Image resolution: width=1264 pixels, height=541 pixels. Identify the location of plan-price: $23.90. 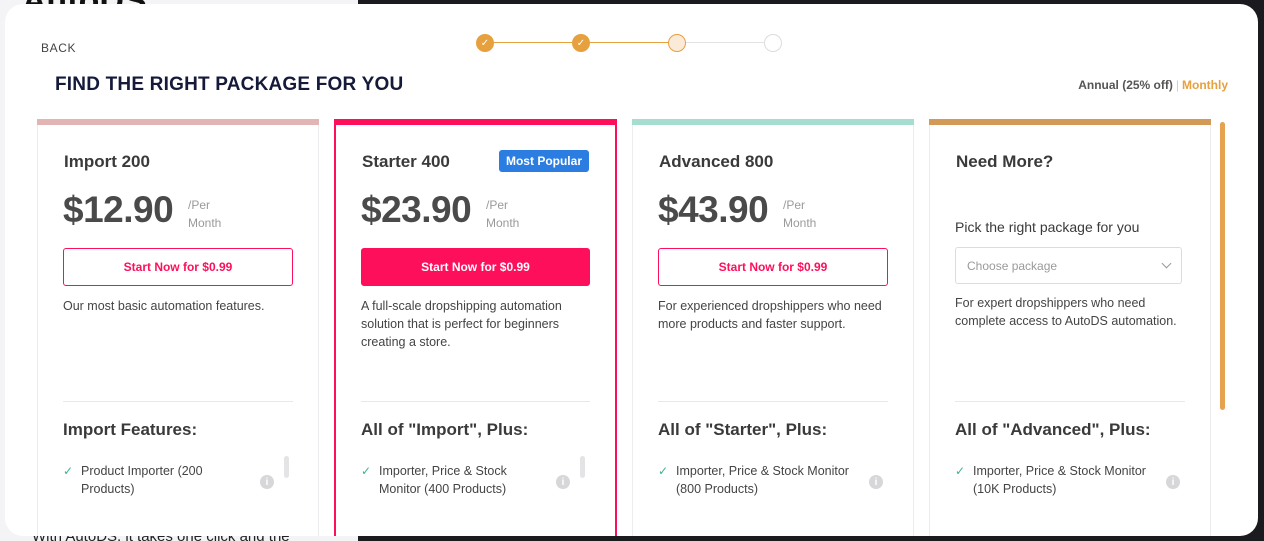
(416, 209).